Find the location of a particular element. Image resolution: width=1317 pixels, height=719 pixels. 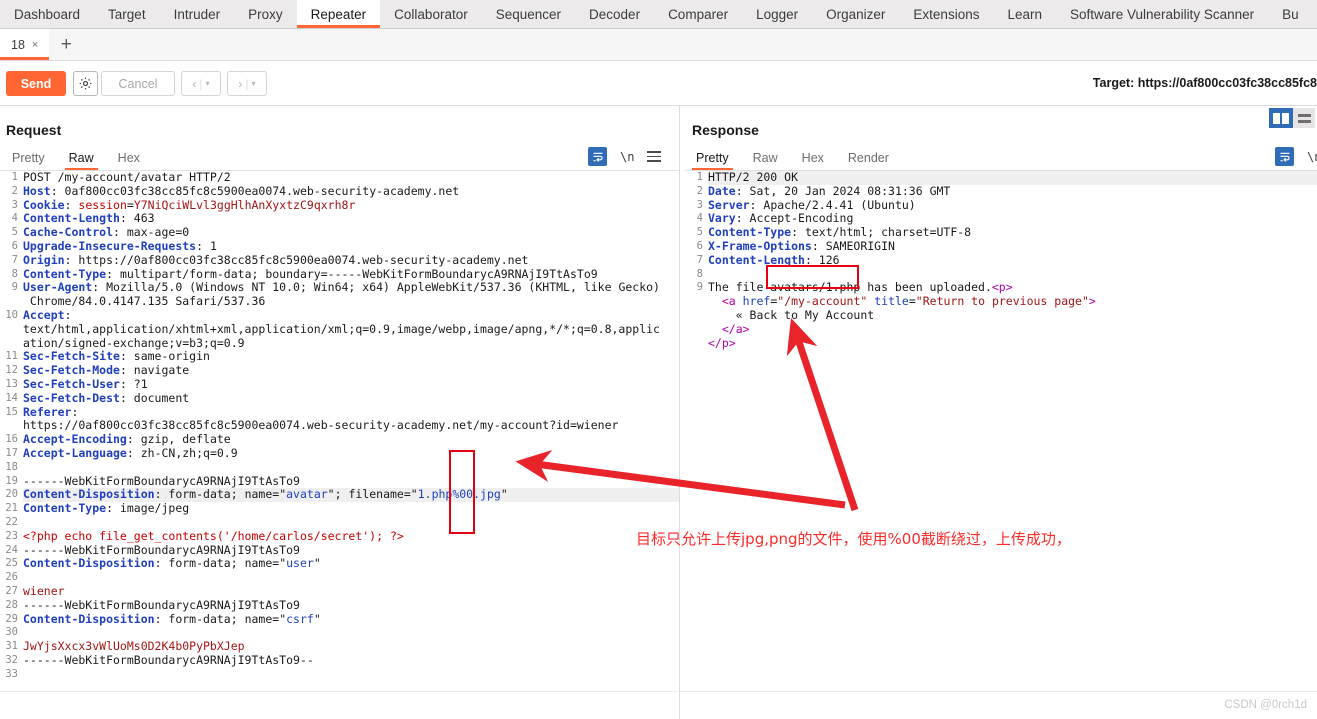

add-tab-icon: + is located at coordinates (66, 44).